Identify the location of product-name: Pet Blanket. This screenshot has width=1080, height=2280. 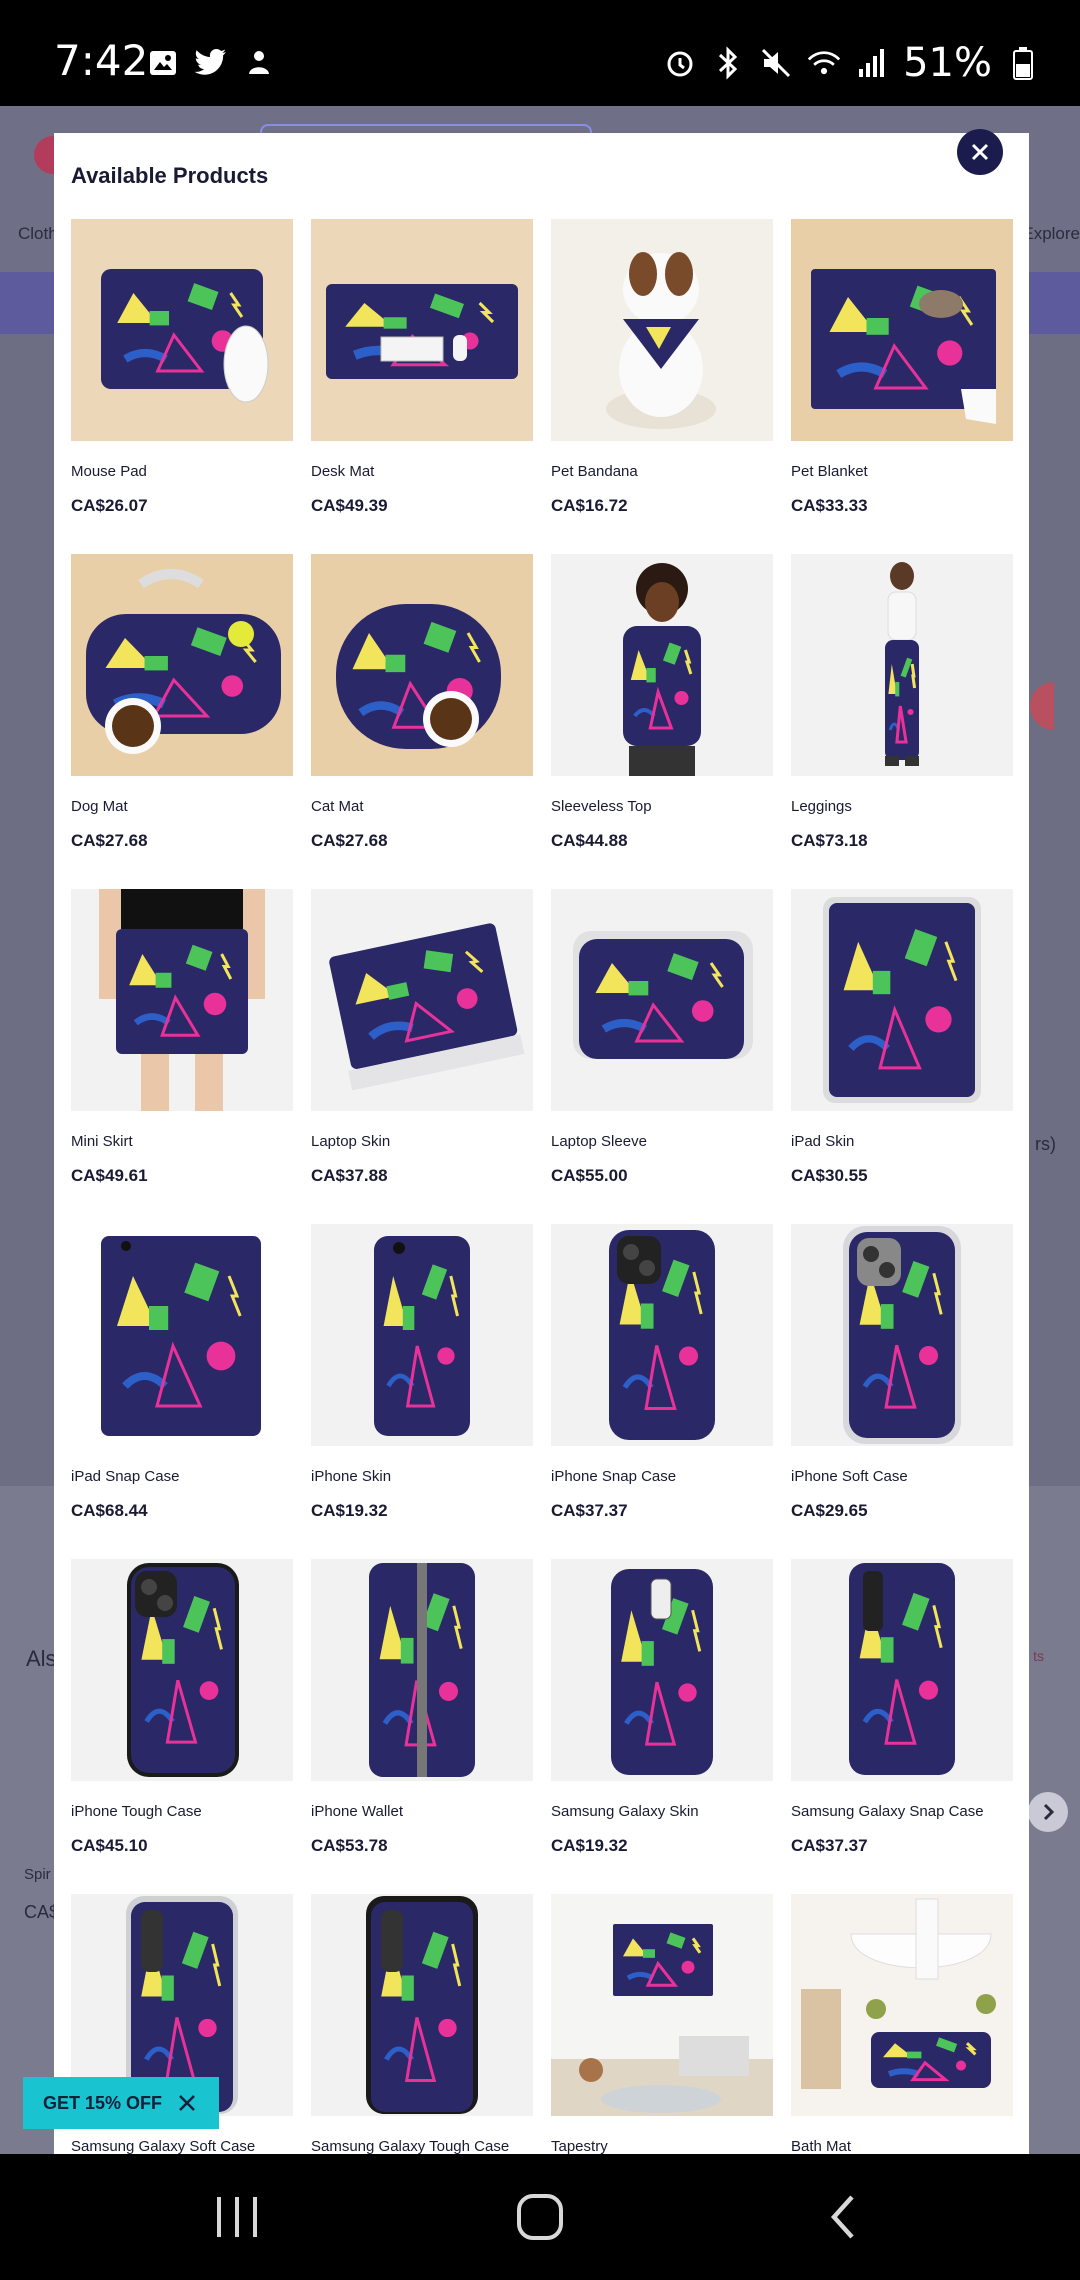
(902, 471).